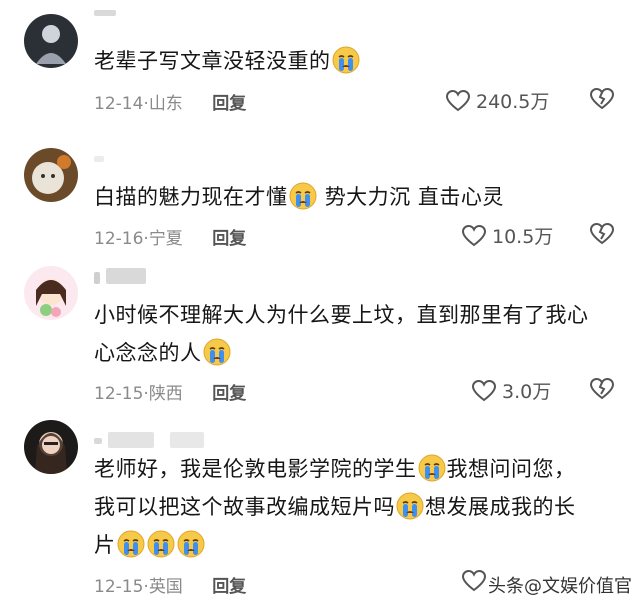  I want to click on watermark: 头条@文娱价值官, so click(560, 586).